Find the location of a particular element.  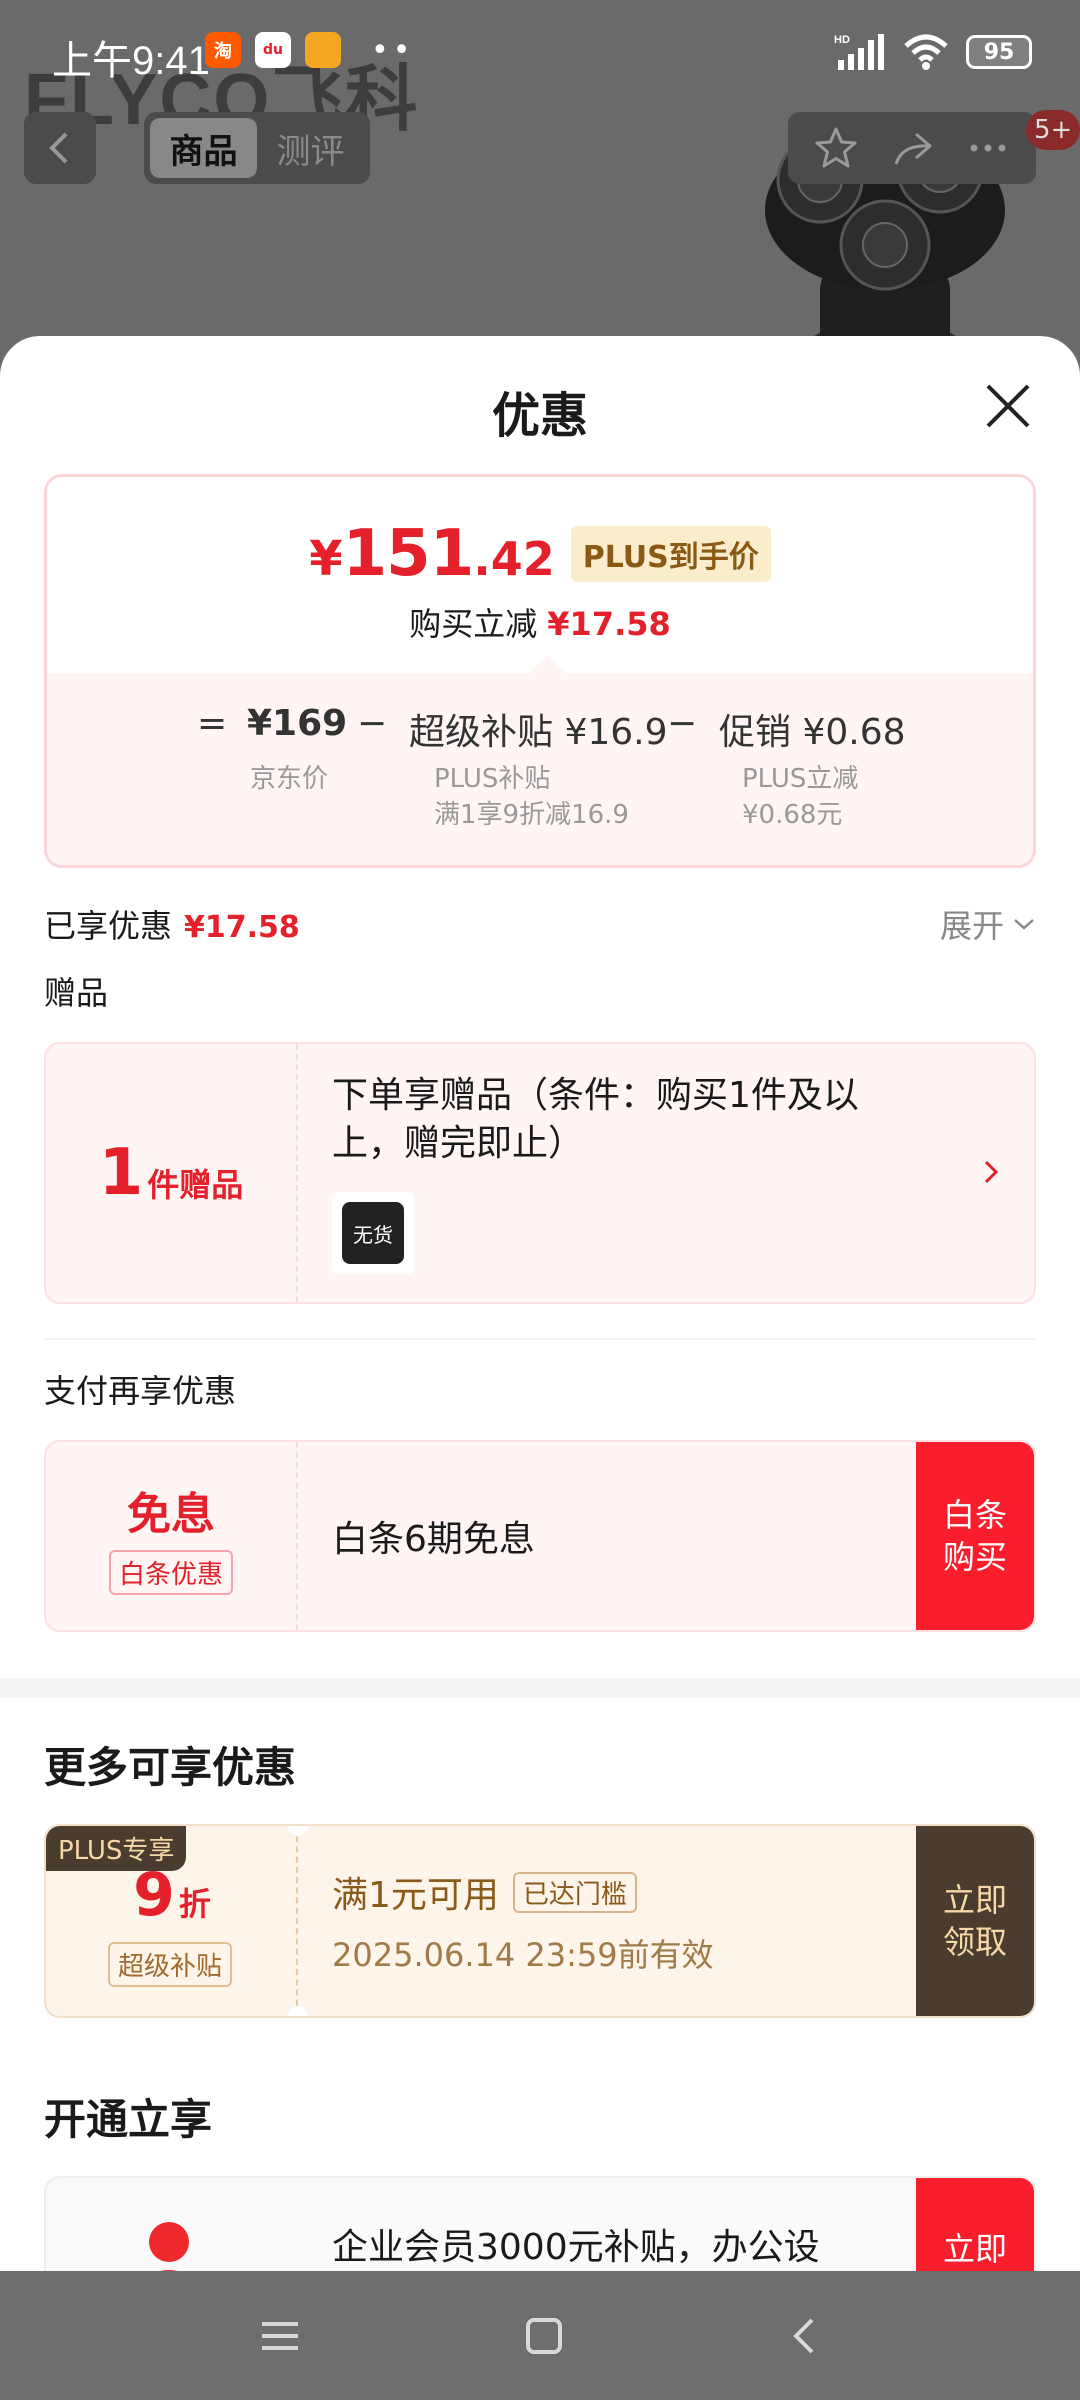

gift-count: 1 件赠品 is located at coordinates (172, 1173).